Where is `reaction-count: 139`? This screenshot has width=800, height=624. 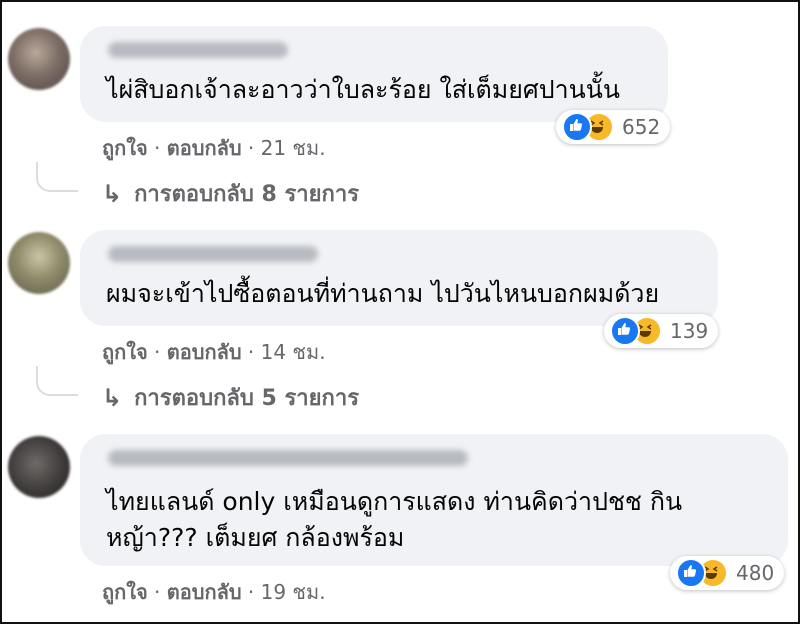 reaction-count: 139 is located at coordinates (689, 331).